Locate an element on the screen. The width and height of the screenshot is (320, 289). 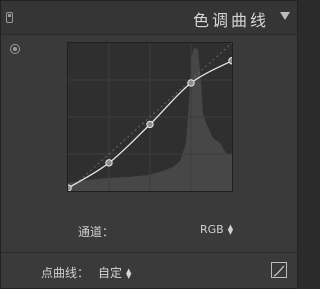
edit-point-curve-glyph is located at coordinates (279, 271).